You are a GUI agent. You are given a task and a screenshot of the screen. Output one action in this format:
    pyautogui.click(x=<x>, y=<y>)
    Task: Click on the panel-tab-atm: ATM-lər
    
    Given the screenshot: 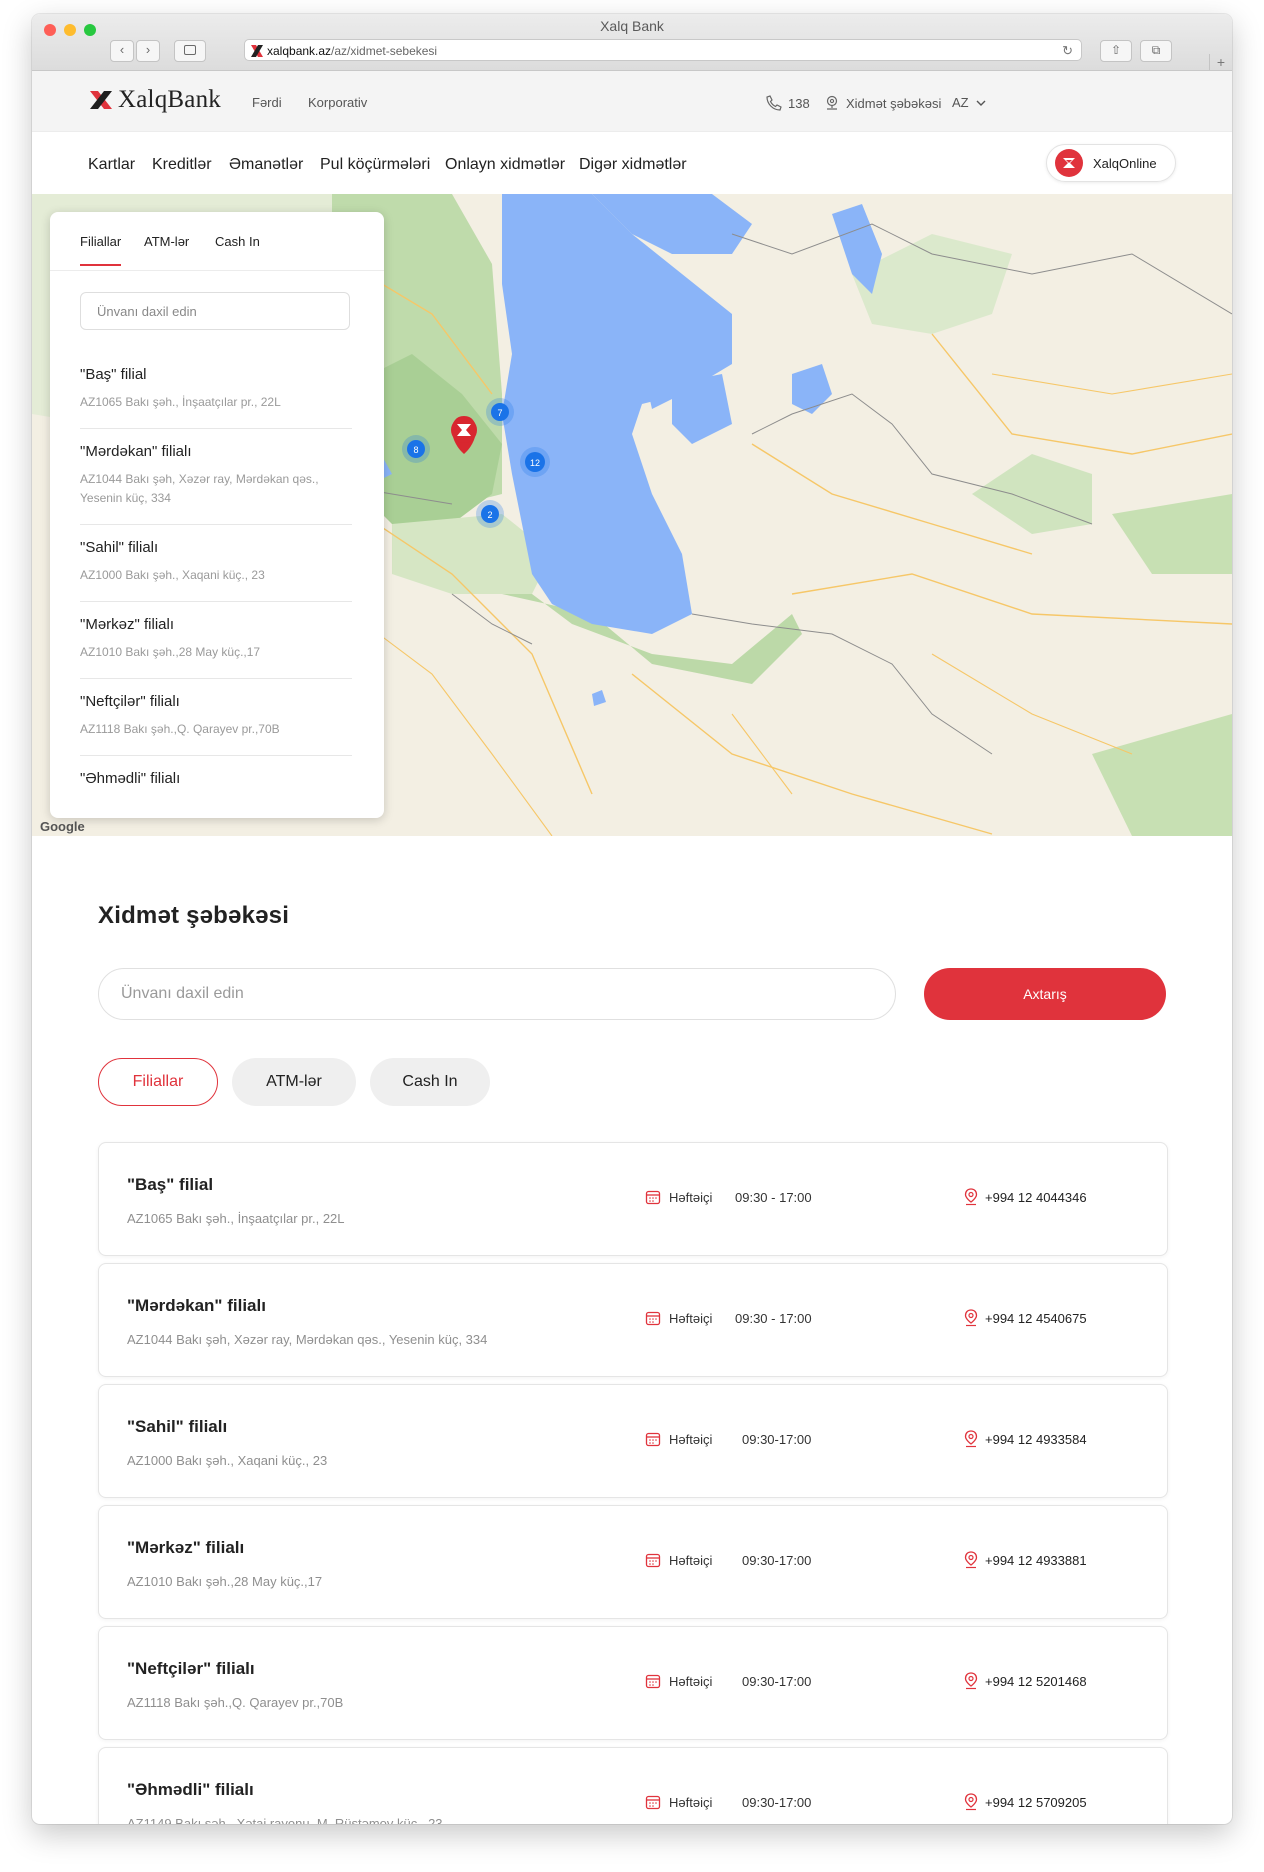 What is the action you would take?
    pyautogui.click(x=166, y=241)
    